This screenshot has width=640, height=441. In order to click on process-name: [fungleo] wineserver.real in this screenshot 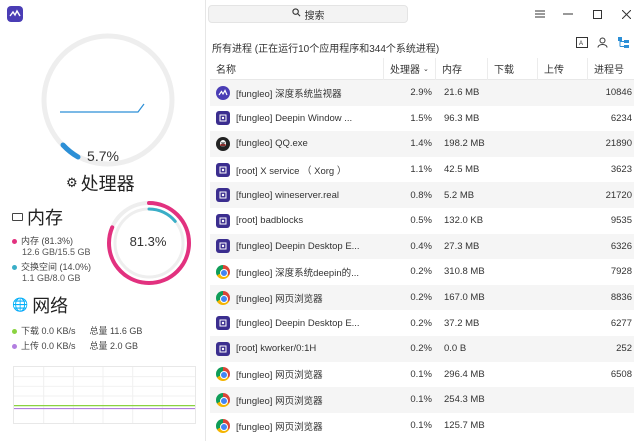, I will do `click(287, 195)`.